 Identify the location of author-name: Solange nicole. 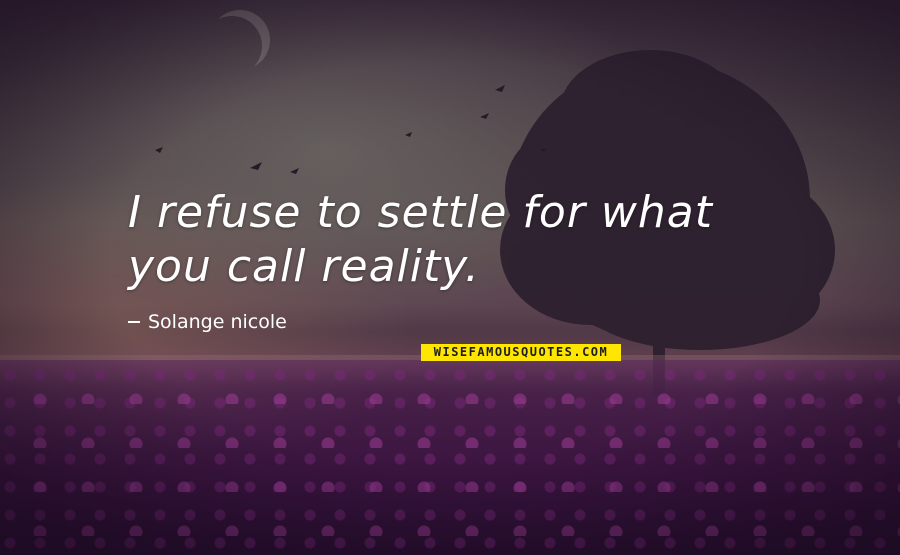
(217, 322).